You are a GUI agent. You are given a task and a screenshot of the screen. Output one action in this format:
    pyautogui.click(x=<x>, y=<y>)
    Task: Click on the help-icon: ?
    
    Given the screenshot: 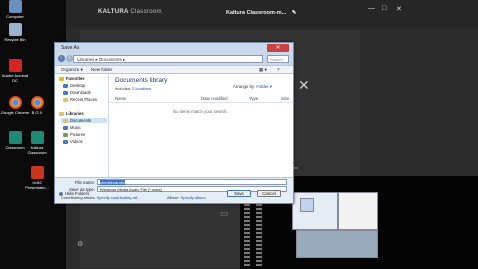 What is the action you would take?
    pyautogui.click(x=278, y=69)
    